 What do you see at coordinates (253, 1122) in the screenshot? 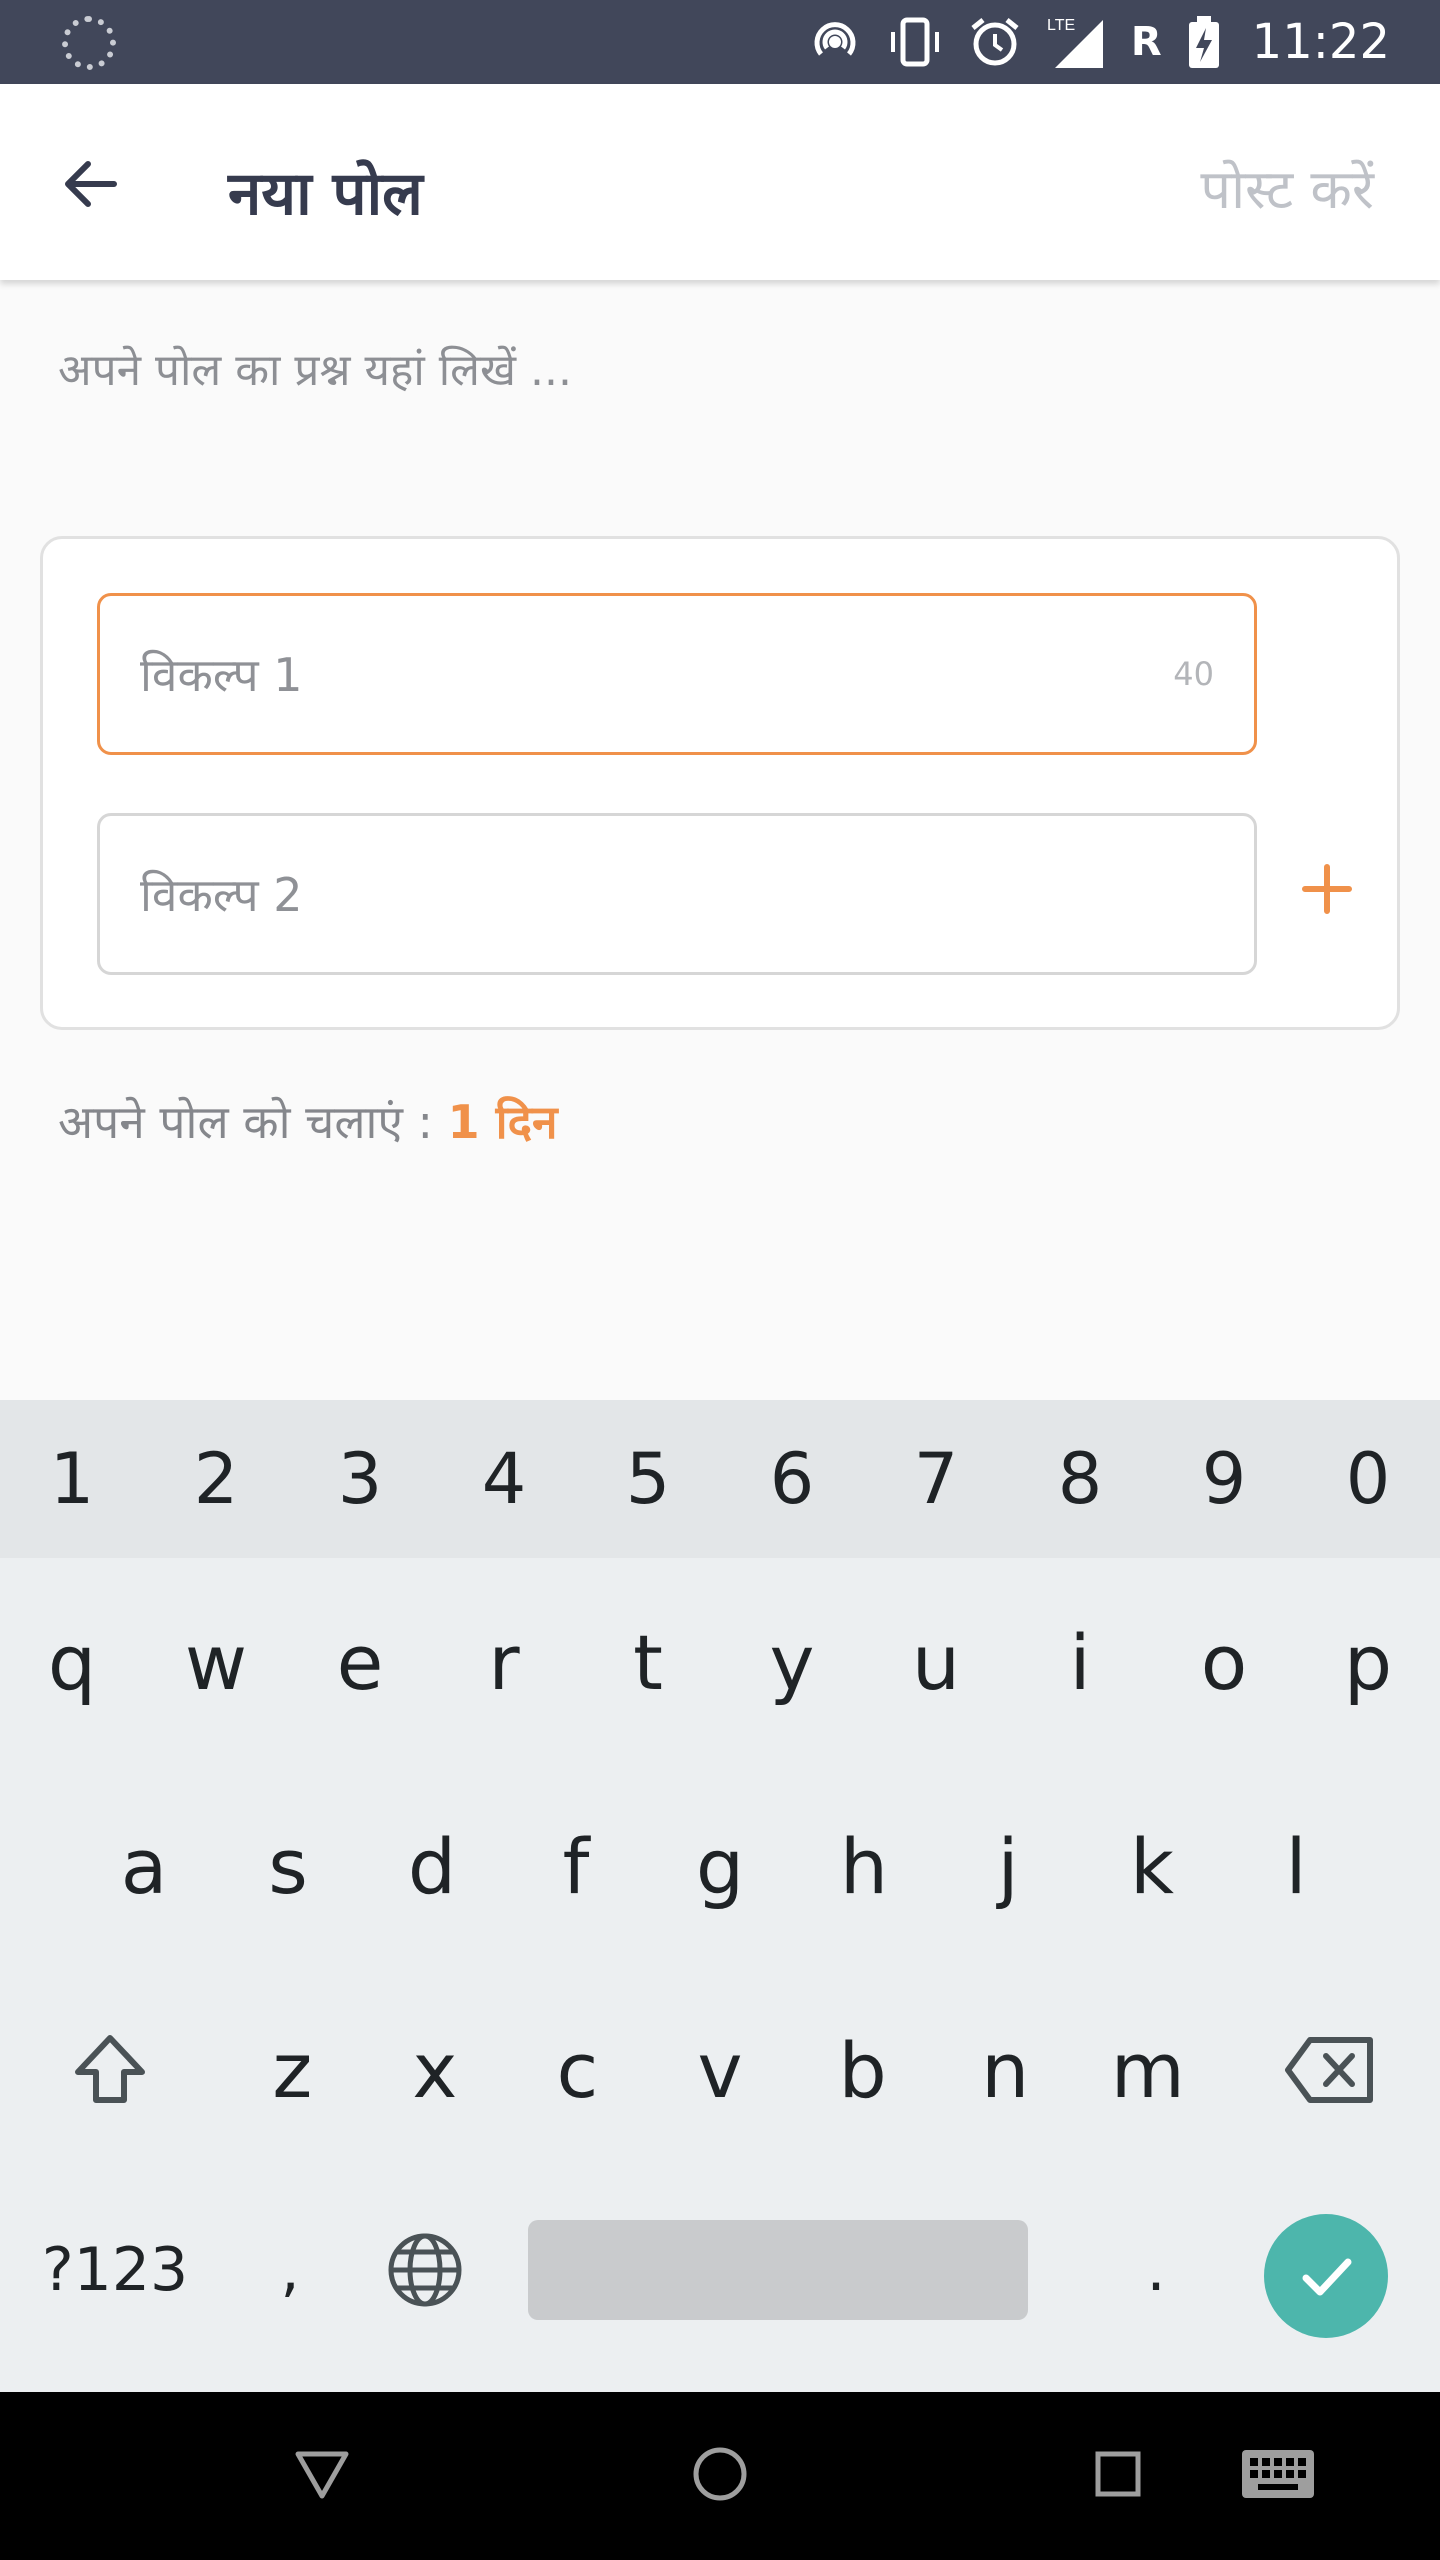
I see `duration-label: अपने पोल को चलाएं :` at bounding box center [253, 1122].